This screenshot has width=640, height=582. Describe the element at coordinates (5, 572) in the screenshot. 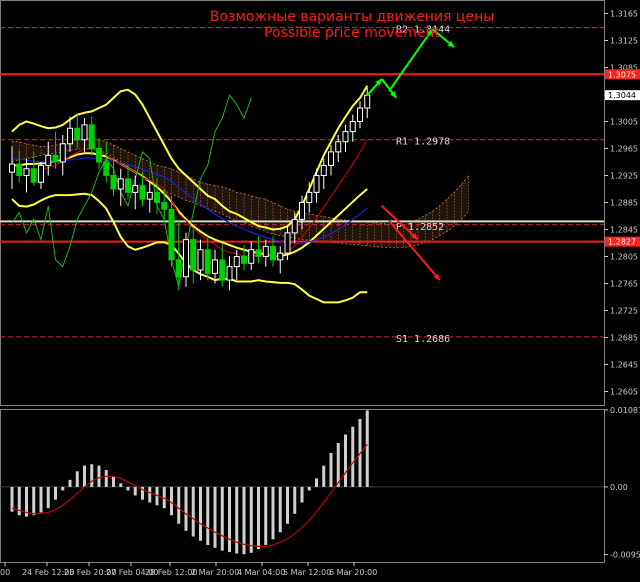

I see `time-tick-label: 00` at that location.